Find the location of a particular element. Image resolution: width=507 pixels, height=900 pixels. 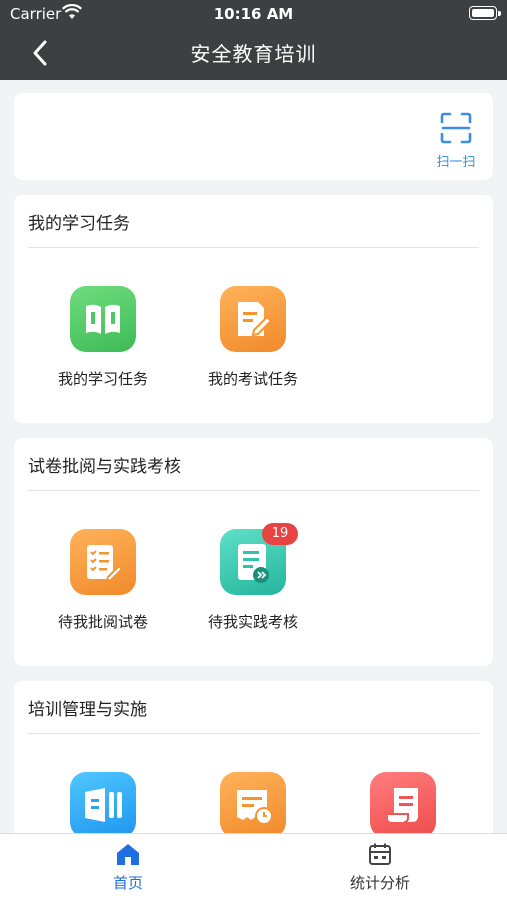

tile-training-schedule is located at coordinates (253, 805).